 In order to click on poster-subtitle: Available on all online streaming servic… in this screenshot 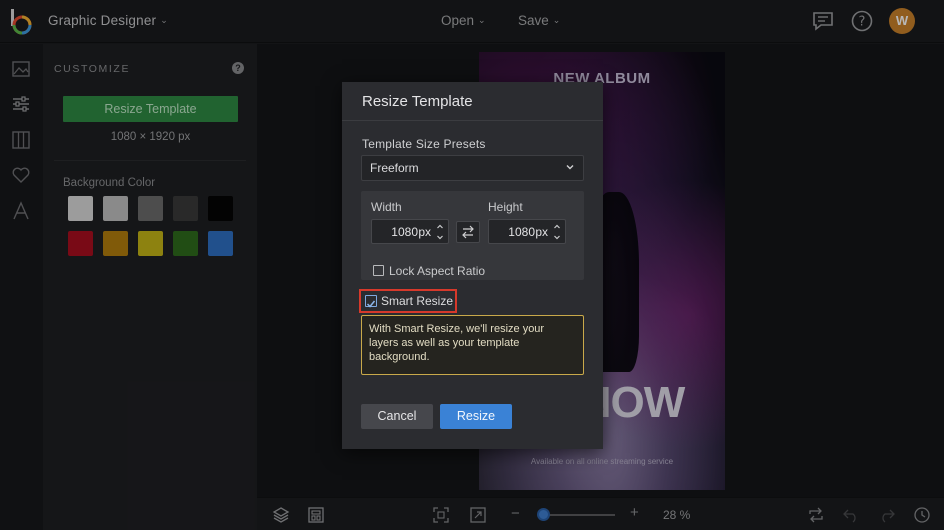, I will do `click(602, 461)`.